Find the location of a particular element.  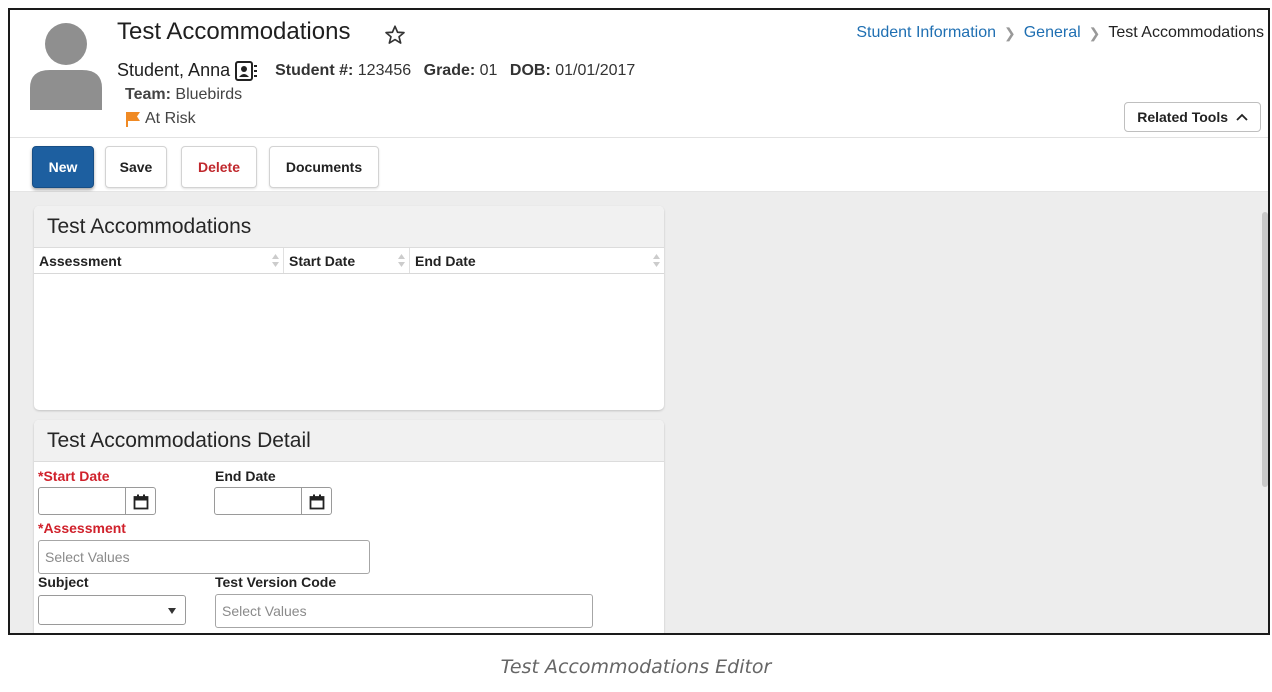

column-header-start-date: Start Date is located at coordinates (347, 260).